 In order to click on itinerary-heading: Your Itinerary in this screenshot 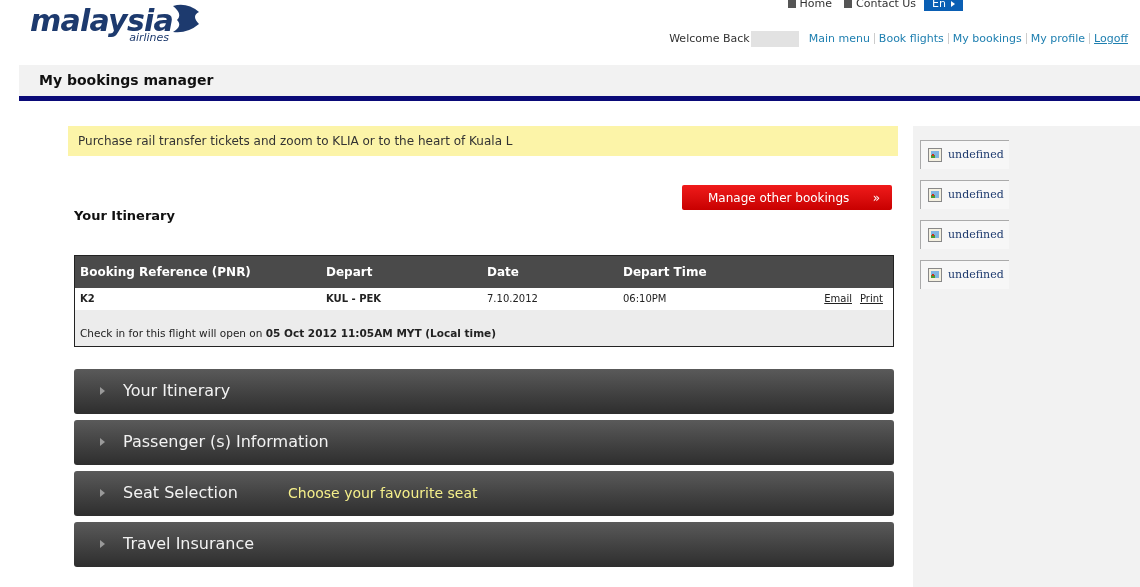, I will do `click(125, 216)`.